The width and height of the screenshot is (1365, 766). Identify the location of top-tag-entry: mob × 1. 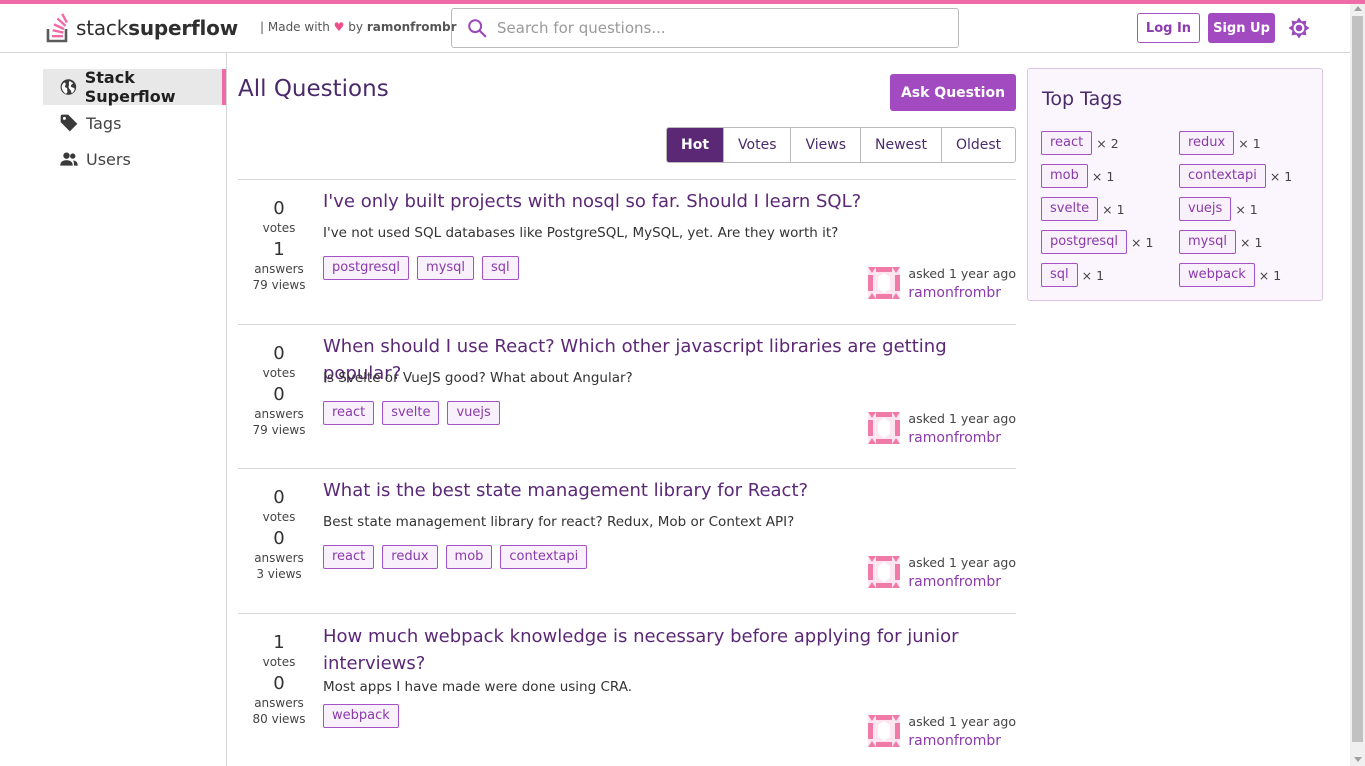
(1077, 176).